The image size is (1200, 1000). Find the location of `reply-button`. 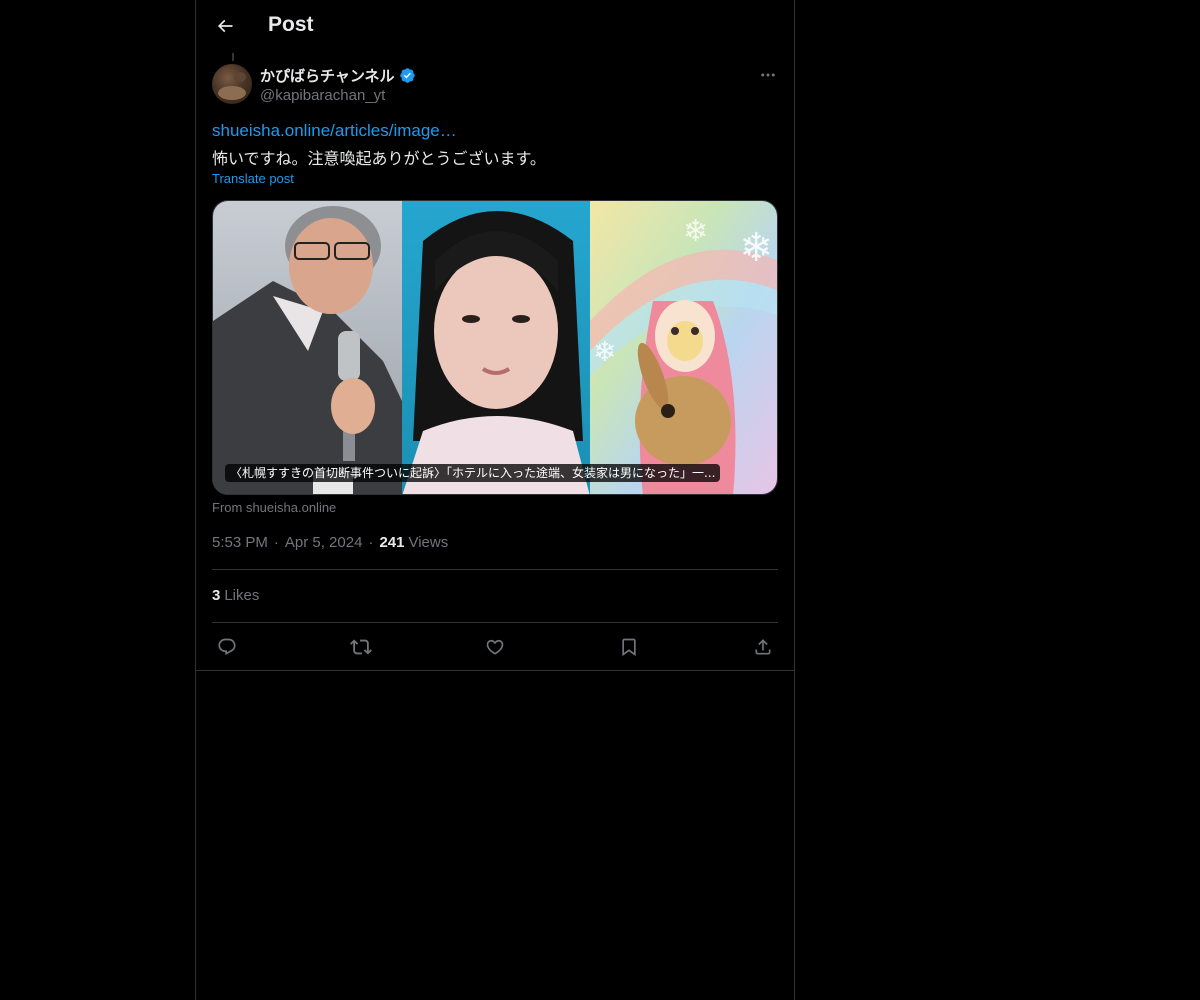

reply-button is located at coordinates (227, 647).